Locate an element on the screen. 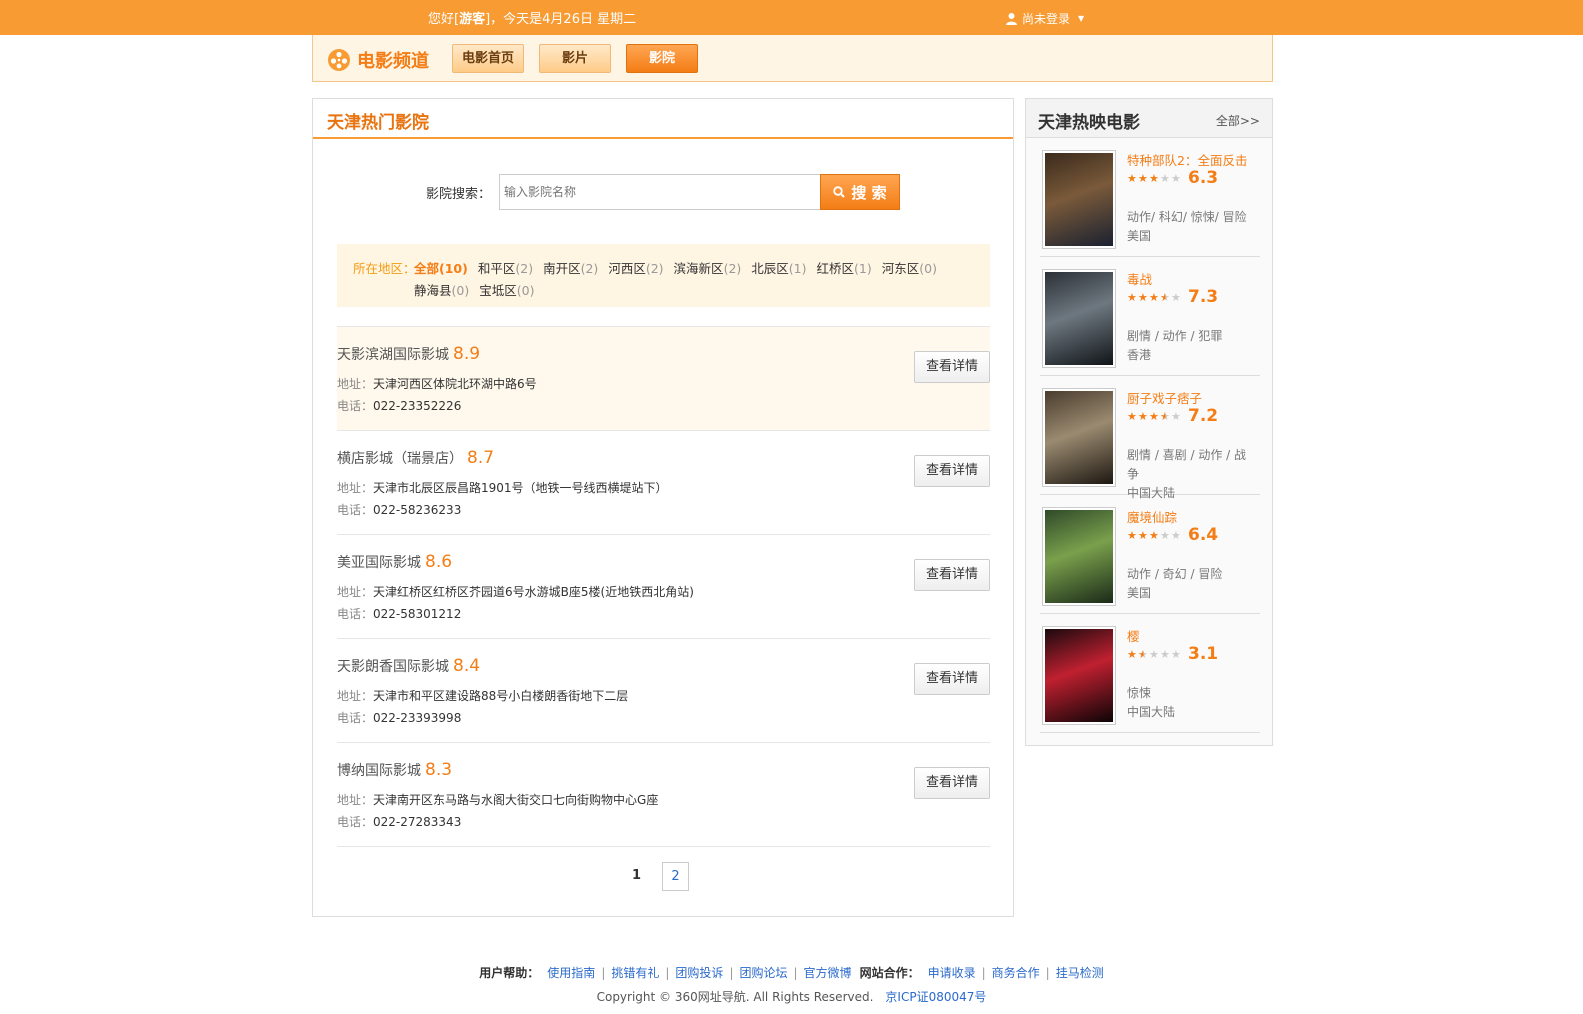 The width and height of the screenshot is (1583, 1014). cinema-name: 美亚国际影城 8.6 is located at coordinates (394, 562).